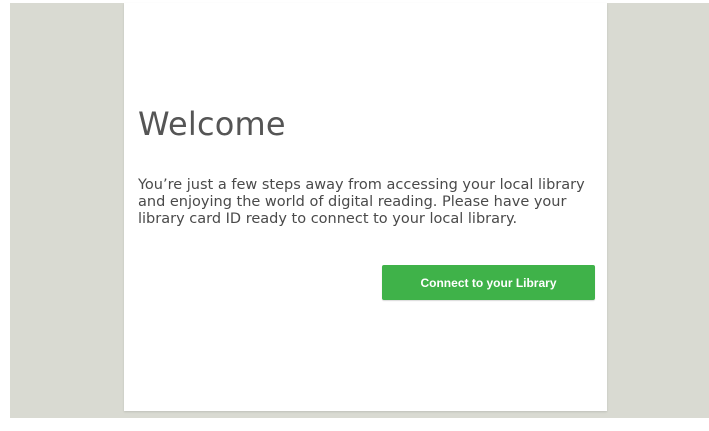 The height and width of the screenshot is (431, 709). What do you see at coordinates (212, 124) in the screenshot?
I see `welcome-title: Welcome` at bounding box center [212, 124].